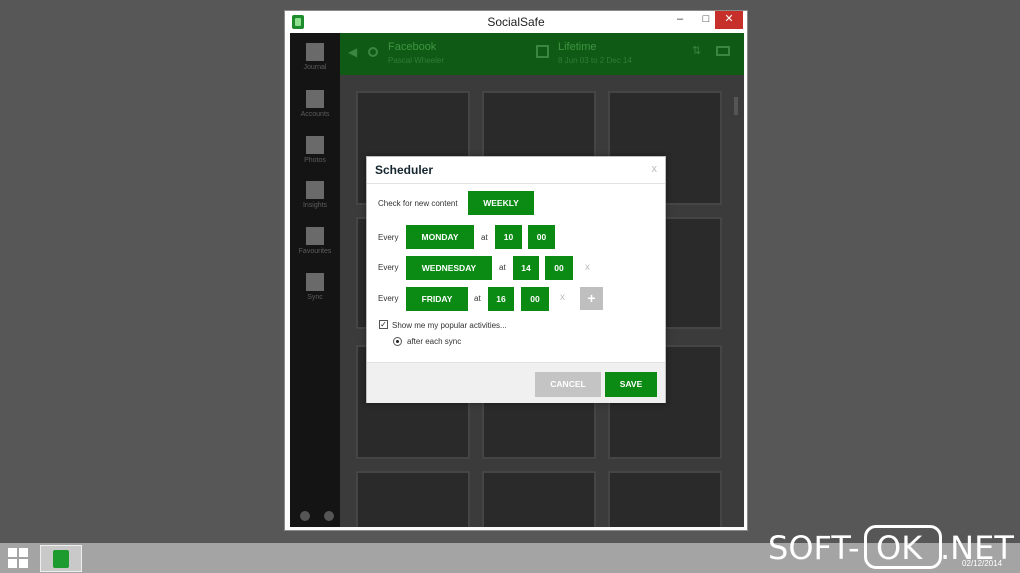 The height and width of the screenshot is (573, 1020). Describe the element at coordinates (404, 170) in the screenshot. I see `dialog-title: Scheduler` at that location.